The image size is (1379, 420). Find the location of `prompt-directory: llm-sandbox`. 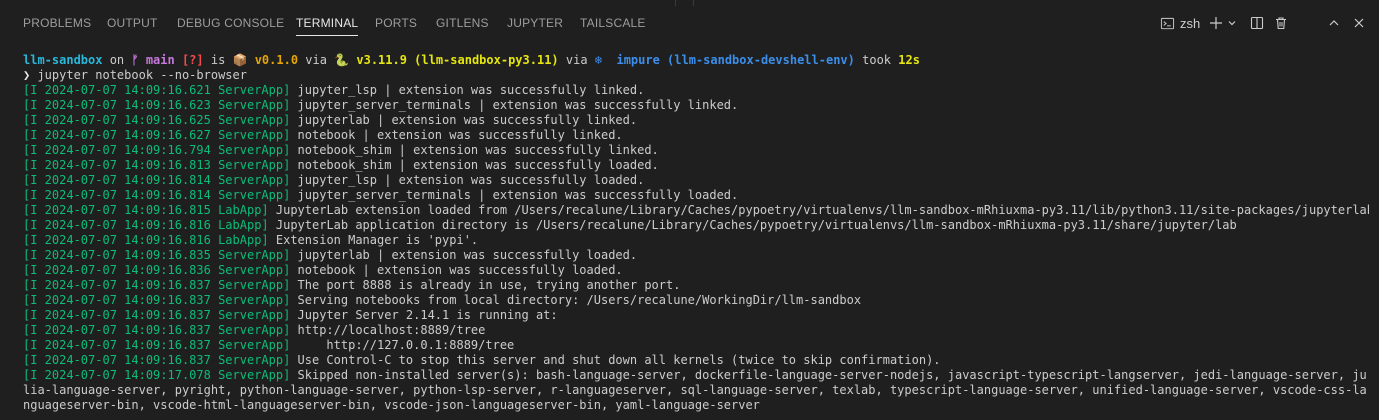

prompt-directory: llm-sandbox is located at coordinates (63, 60).